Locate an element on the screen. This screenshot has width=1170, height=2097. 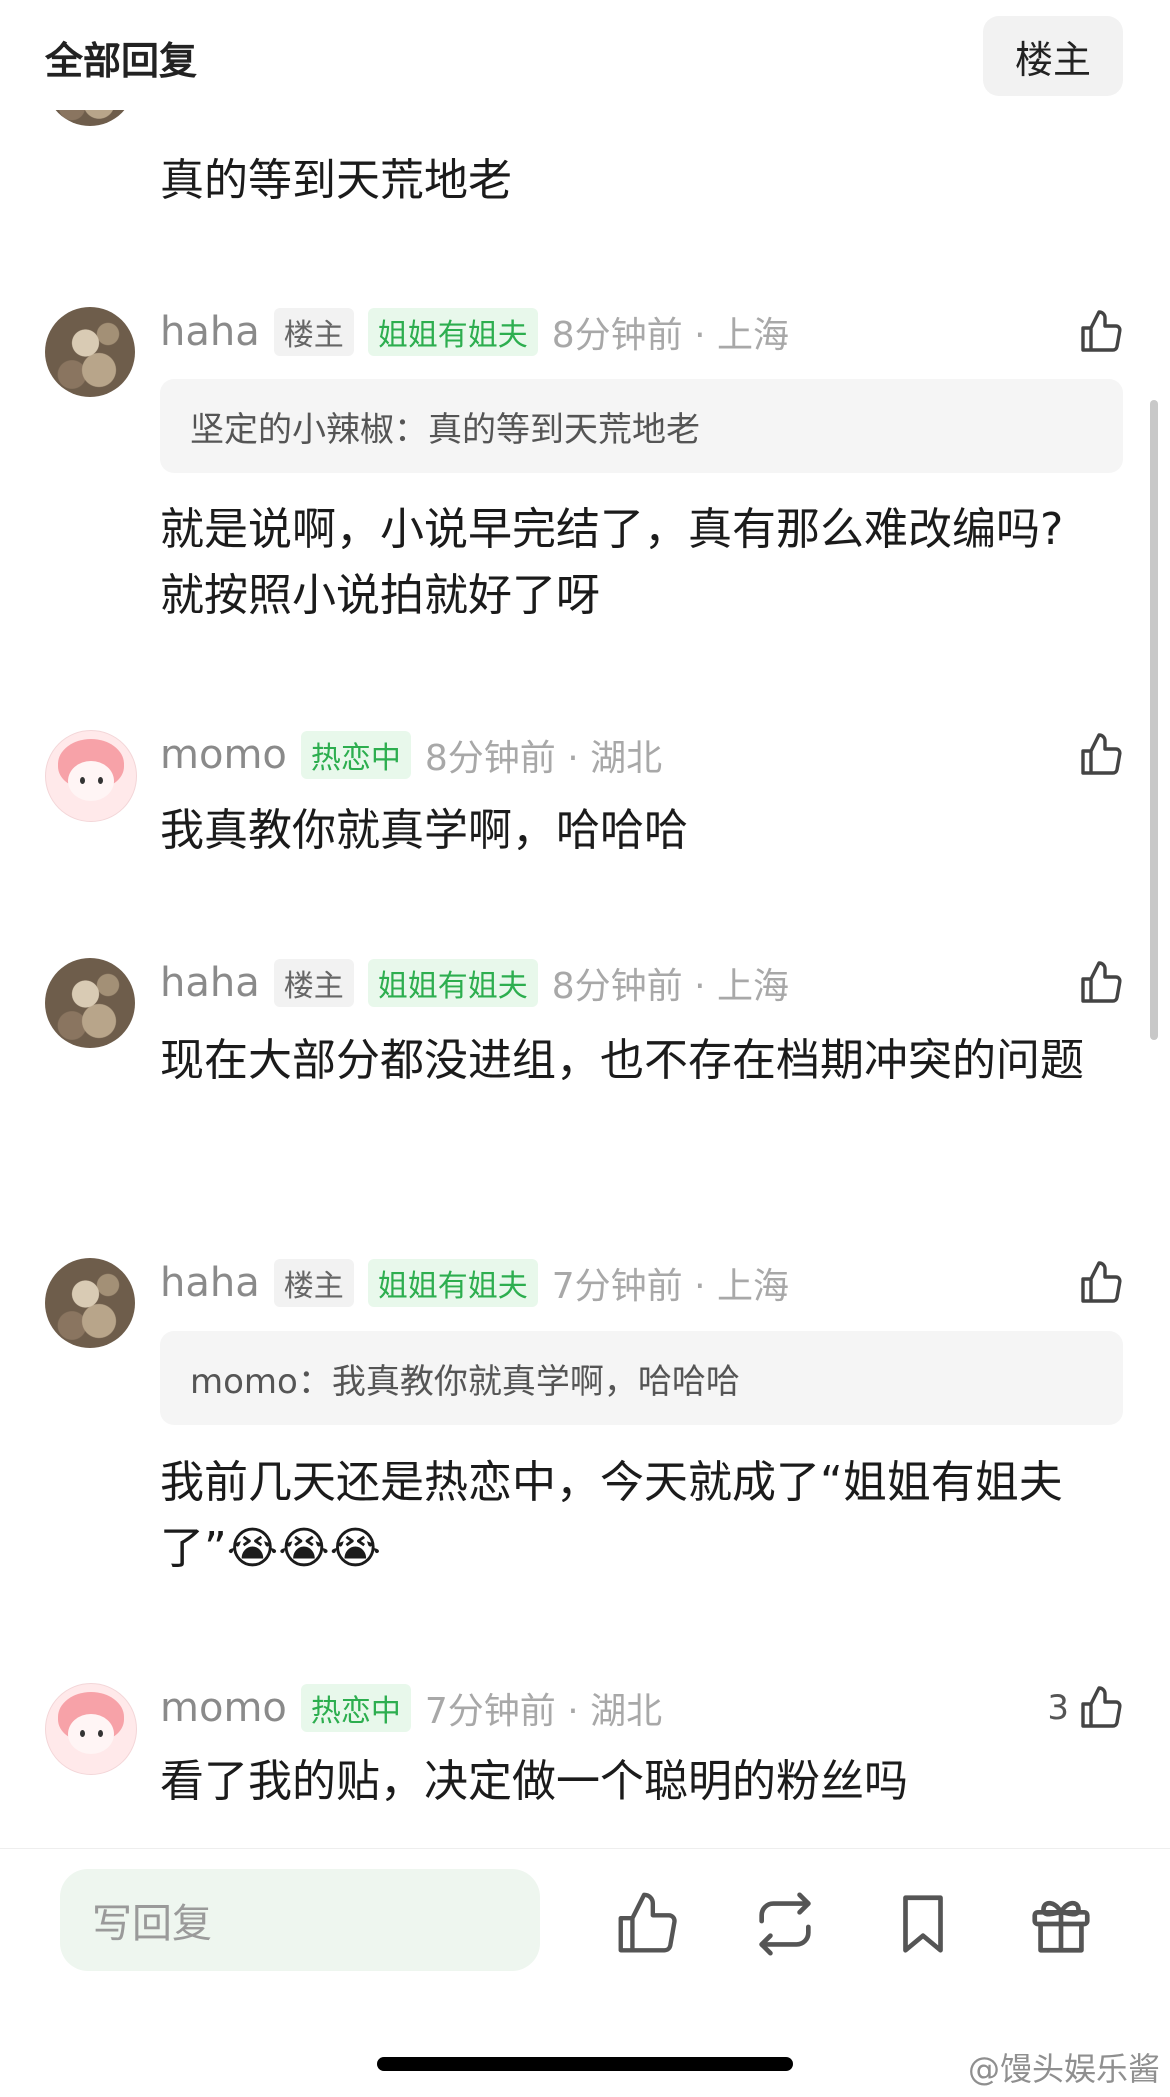
host-only-button: 楼主 is located at coordinates (1053, 56).